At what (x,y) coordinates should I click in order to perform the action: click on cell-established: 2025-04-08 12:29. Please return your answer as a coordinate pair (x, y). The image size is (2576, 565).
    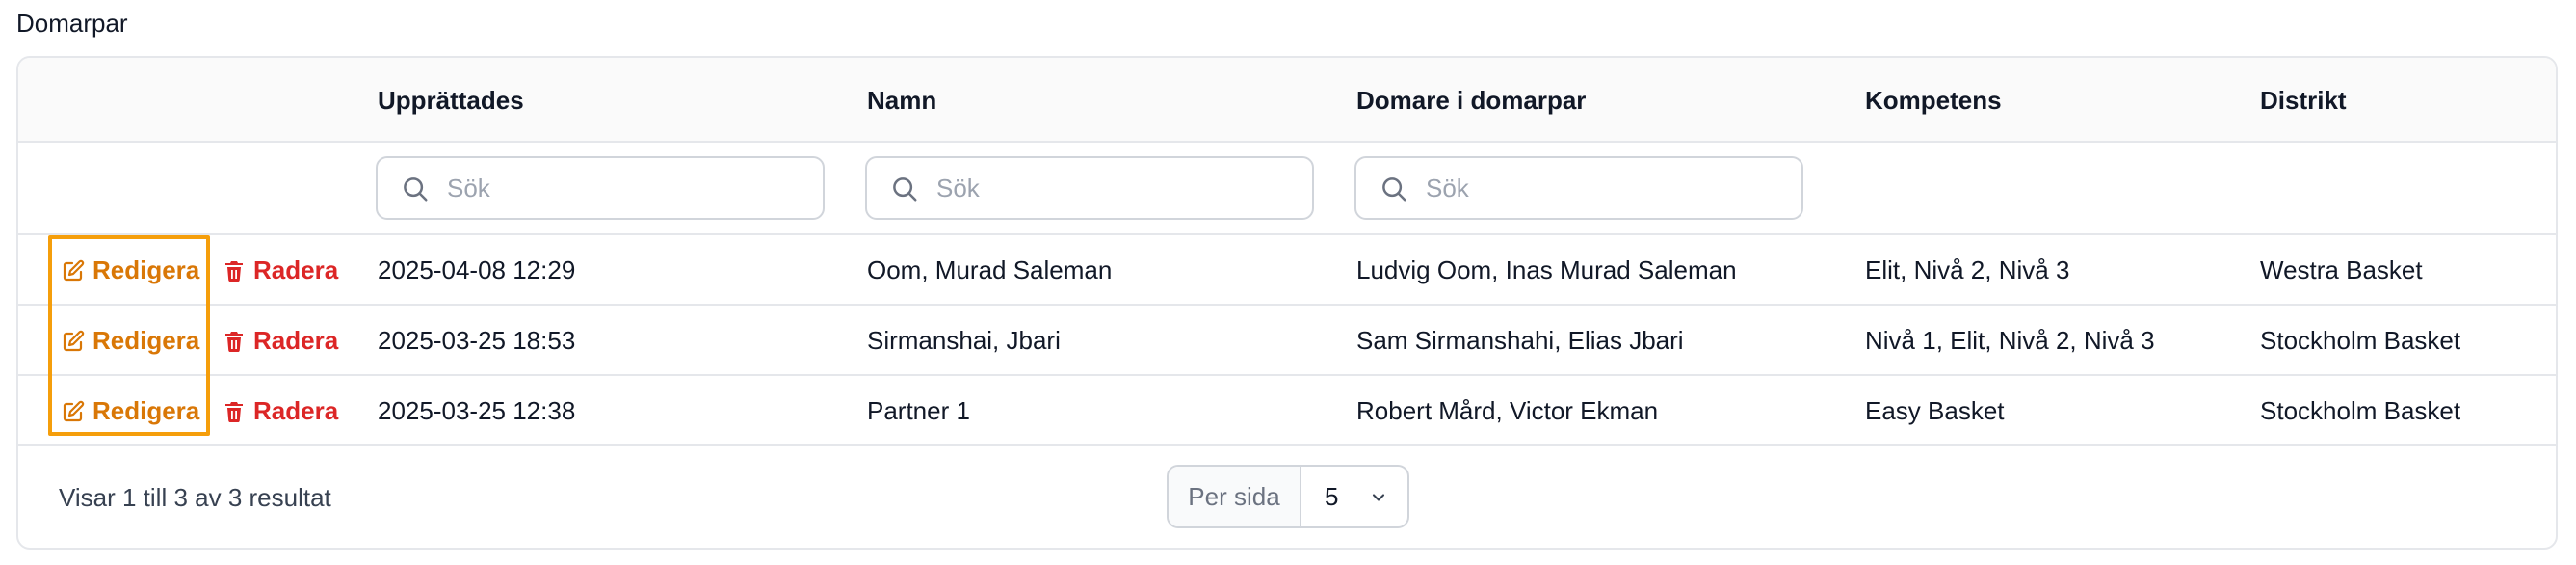
    Looking at the image, I should click on (477, 270).